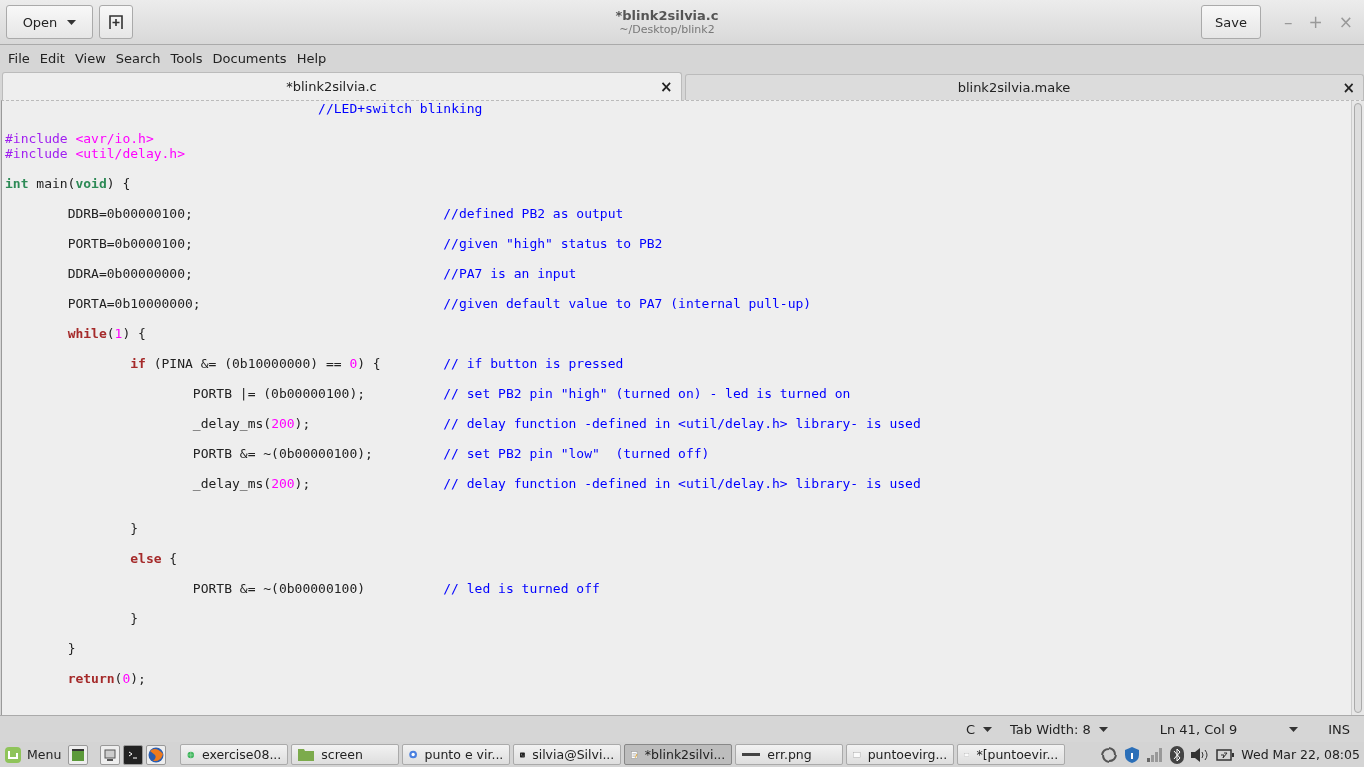 The width and height of the screenshot is (1364, 767). What do you see at coordinates (321, 273) in the screenshot?
I see `code-line: DDRA=0b00000000; //PA7 is an input` at bounding box center [321, 273].